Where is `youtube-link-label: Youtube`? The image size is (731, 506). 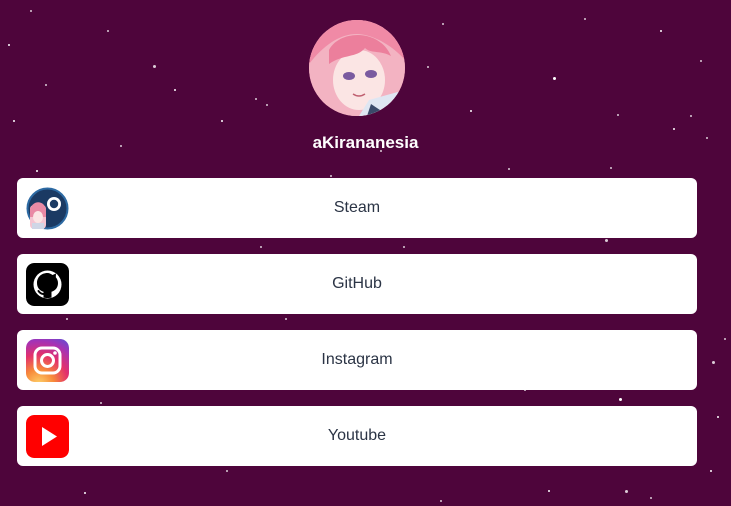
youtube-link-label: Youtube is located at coordinates (357, 435).